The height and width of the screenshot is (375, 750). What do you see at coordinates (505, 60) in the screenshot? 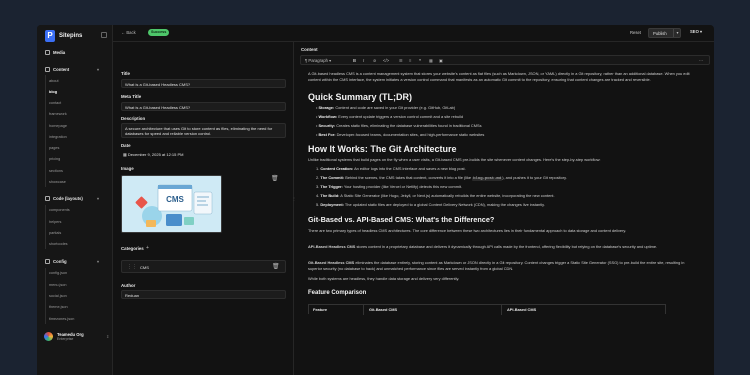
I see `editor-toolbar: ¶ Paragraph ▾ B I ⊘ </> ☰ ≡ ❝ ▦ ▣ ⋯` at bounding box center [505, 60].